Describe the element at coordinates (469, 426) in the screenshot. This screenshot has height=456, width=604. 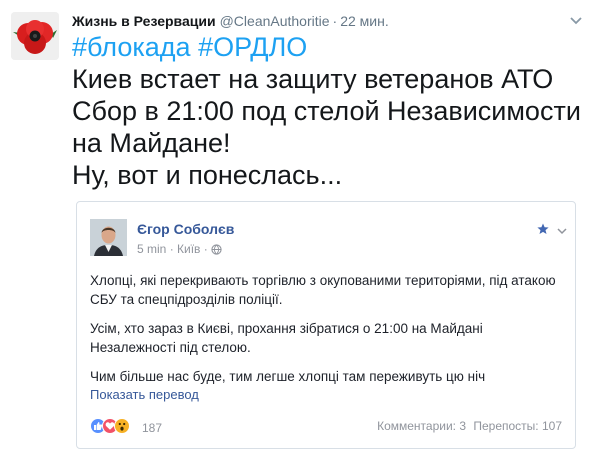
I see `embed-stats: Комментарии: 3 Перепосты: 107` at that location.